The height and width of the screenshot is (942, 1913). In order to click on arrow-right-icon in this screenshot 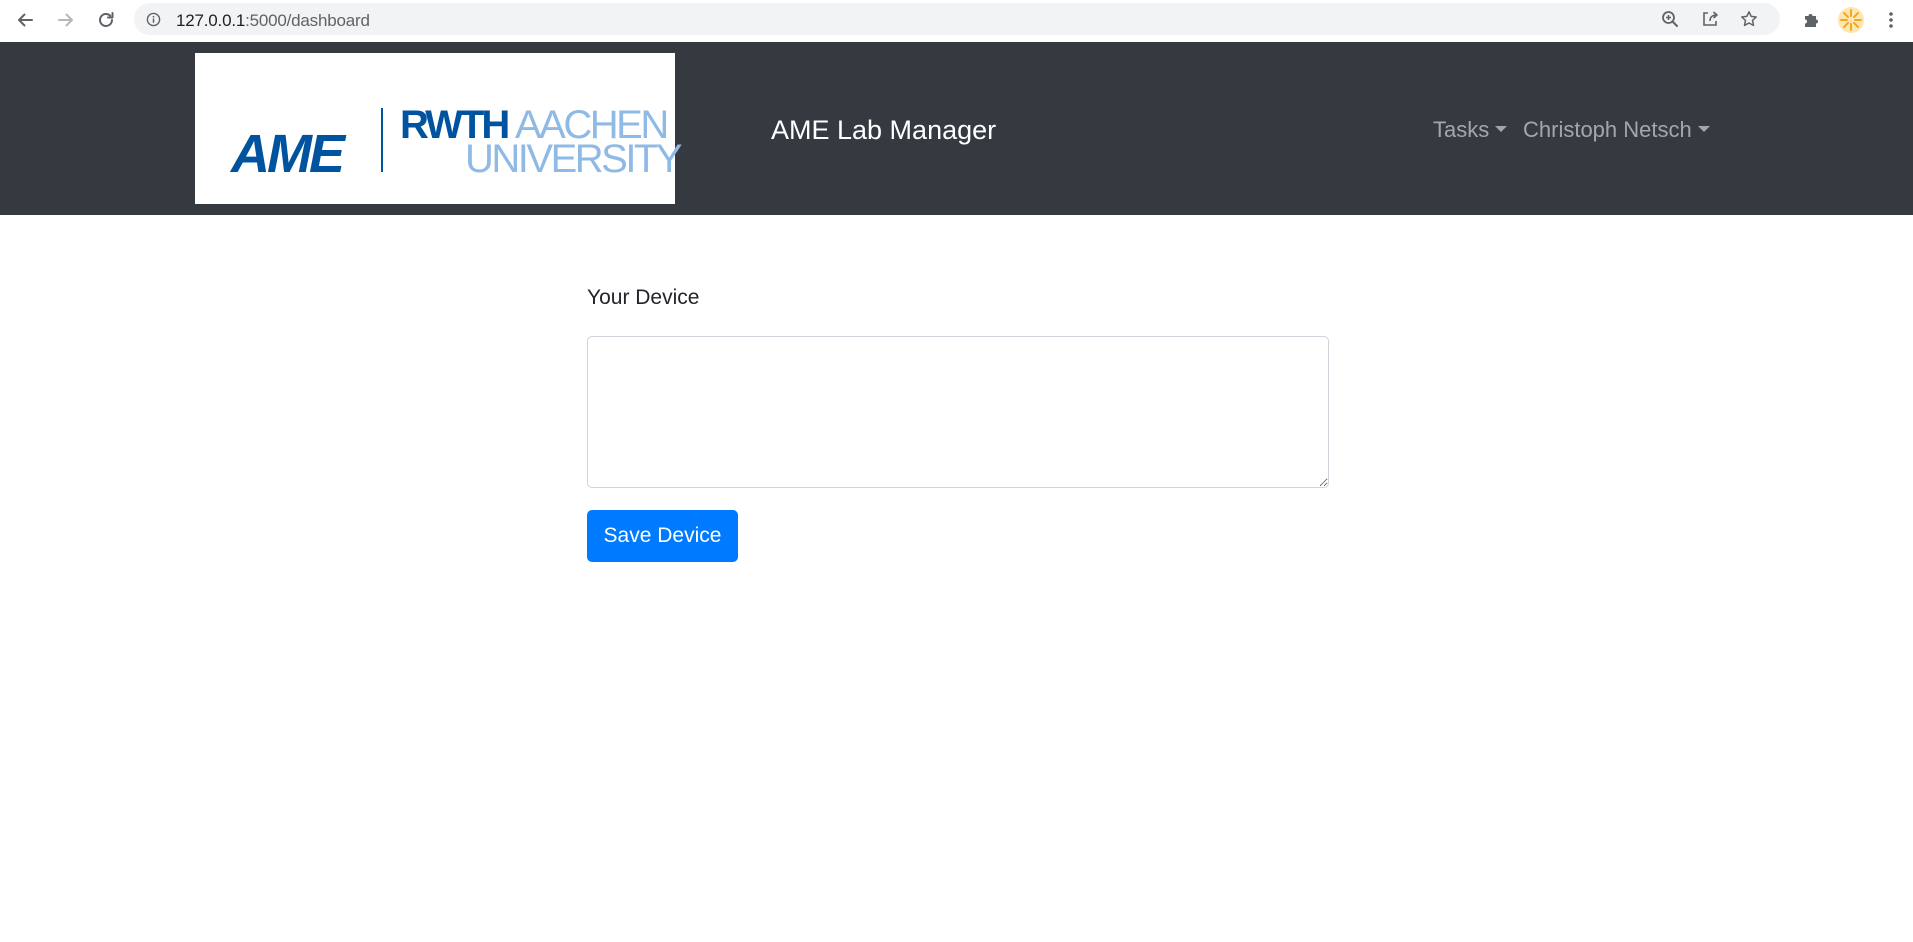, I will do `click(65, 20)`.